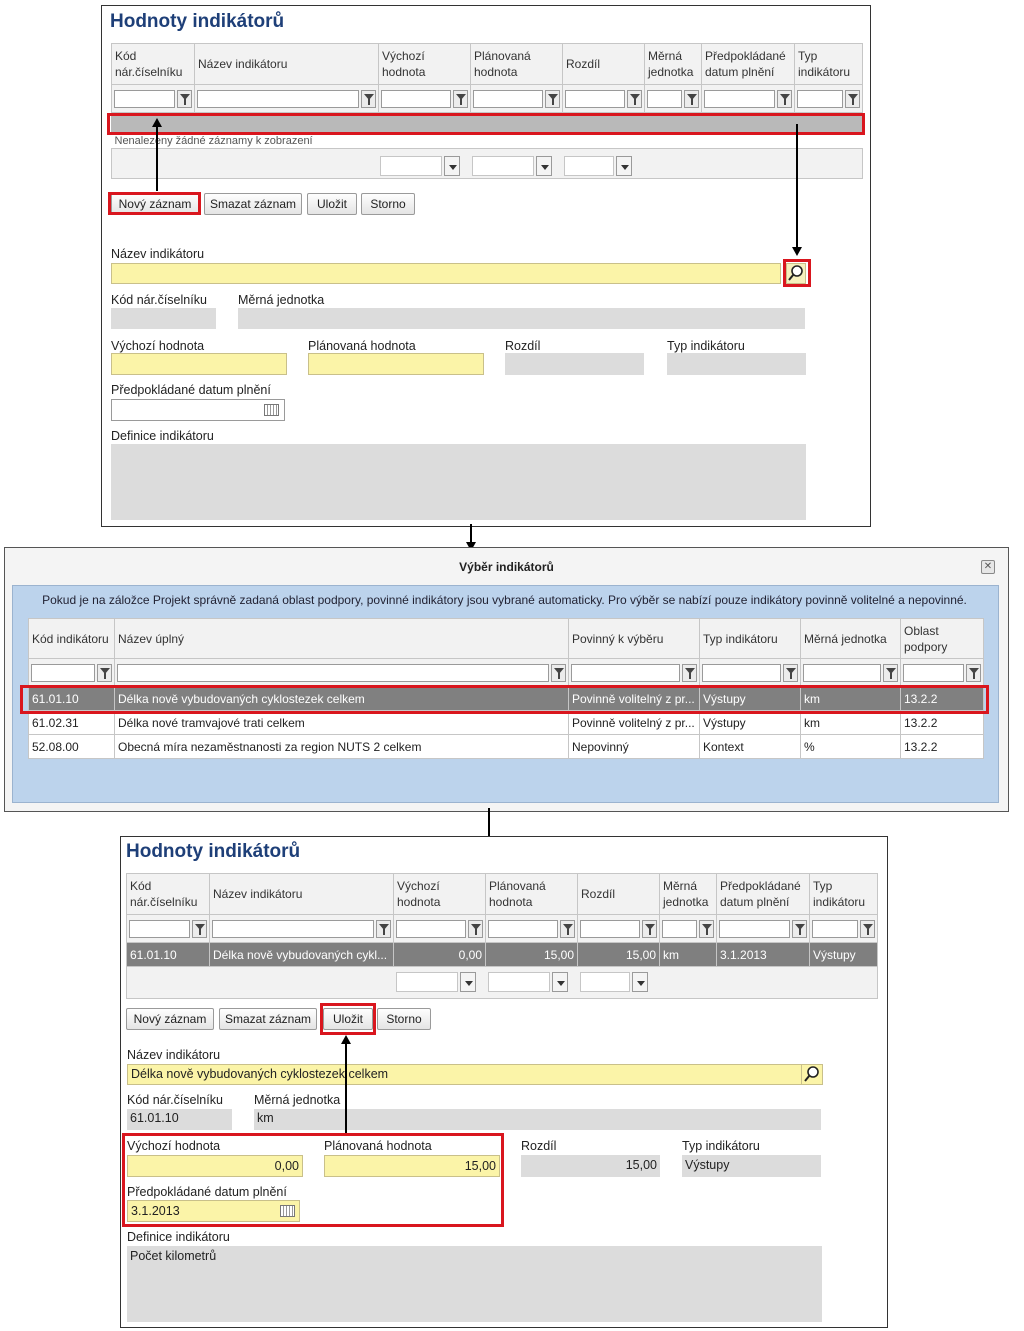 This screenshot has height=1331, width=1024. Describe the element at coordinates (446, 273) in the screenshot. I see `name-field` at that location.